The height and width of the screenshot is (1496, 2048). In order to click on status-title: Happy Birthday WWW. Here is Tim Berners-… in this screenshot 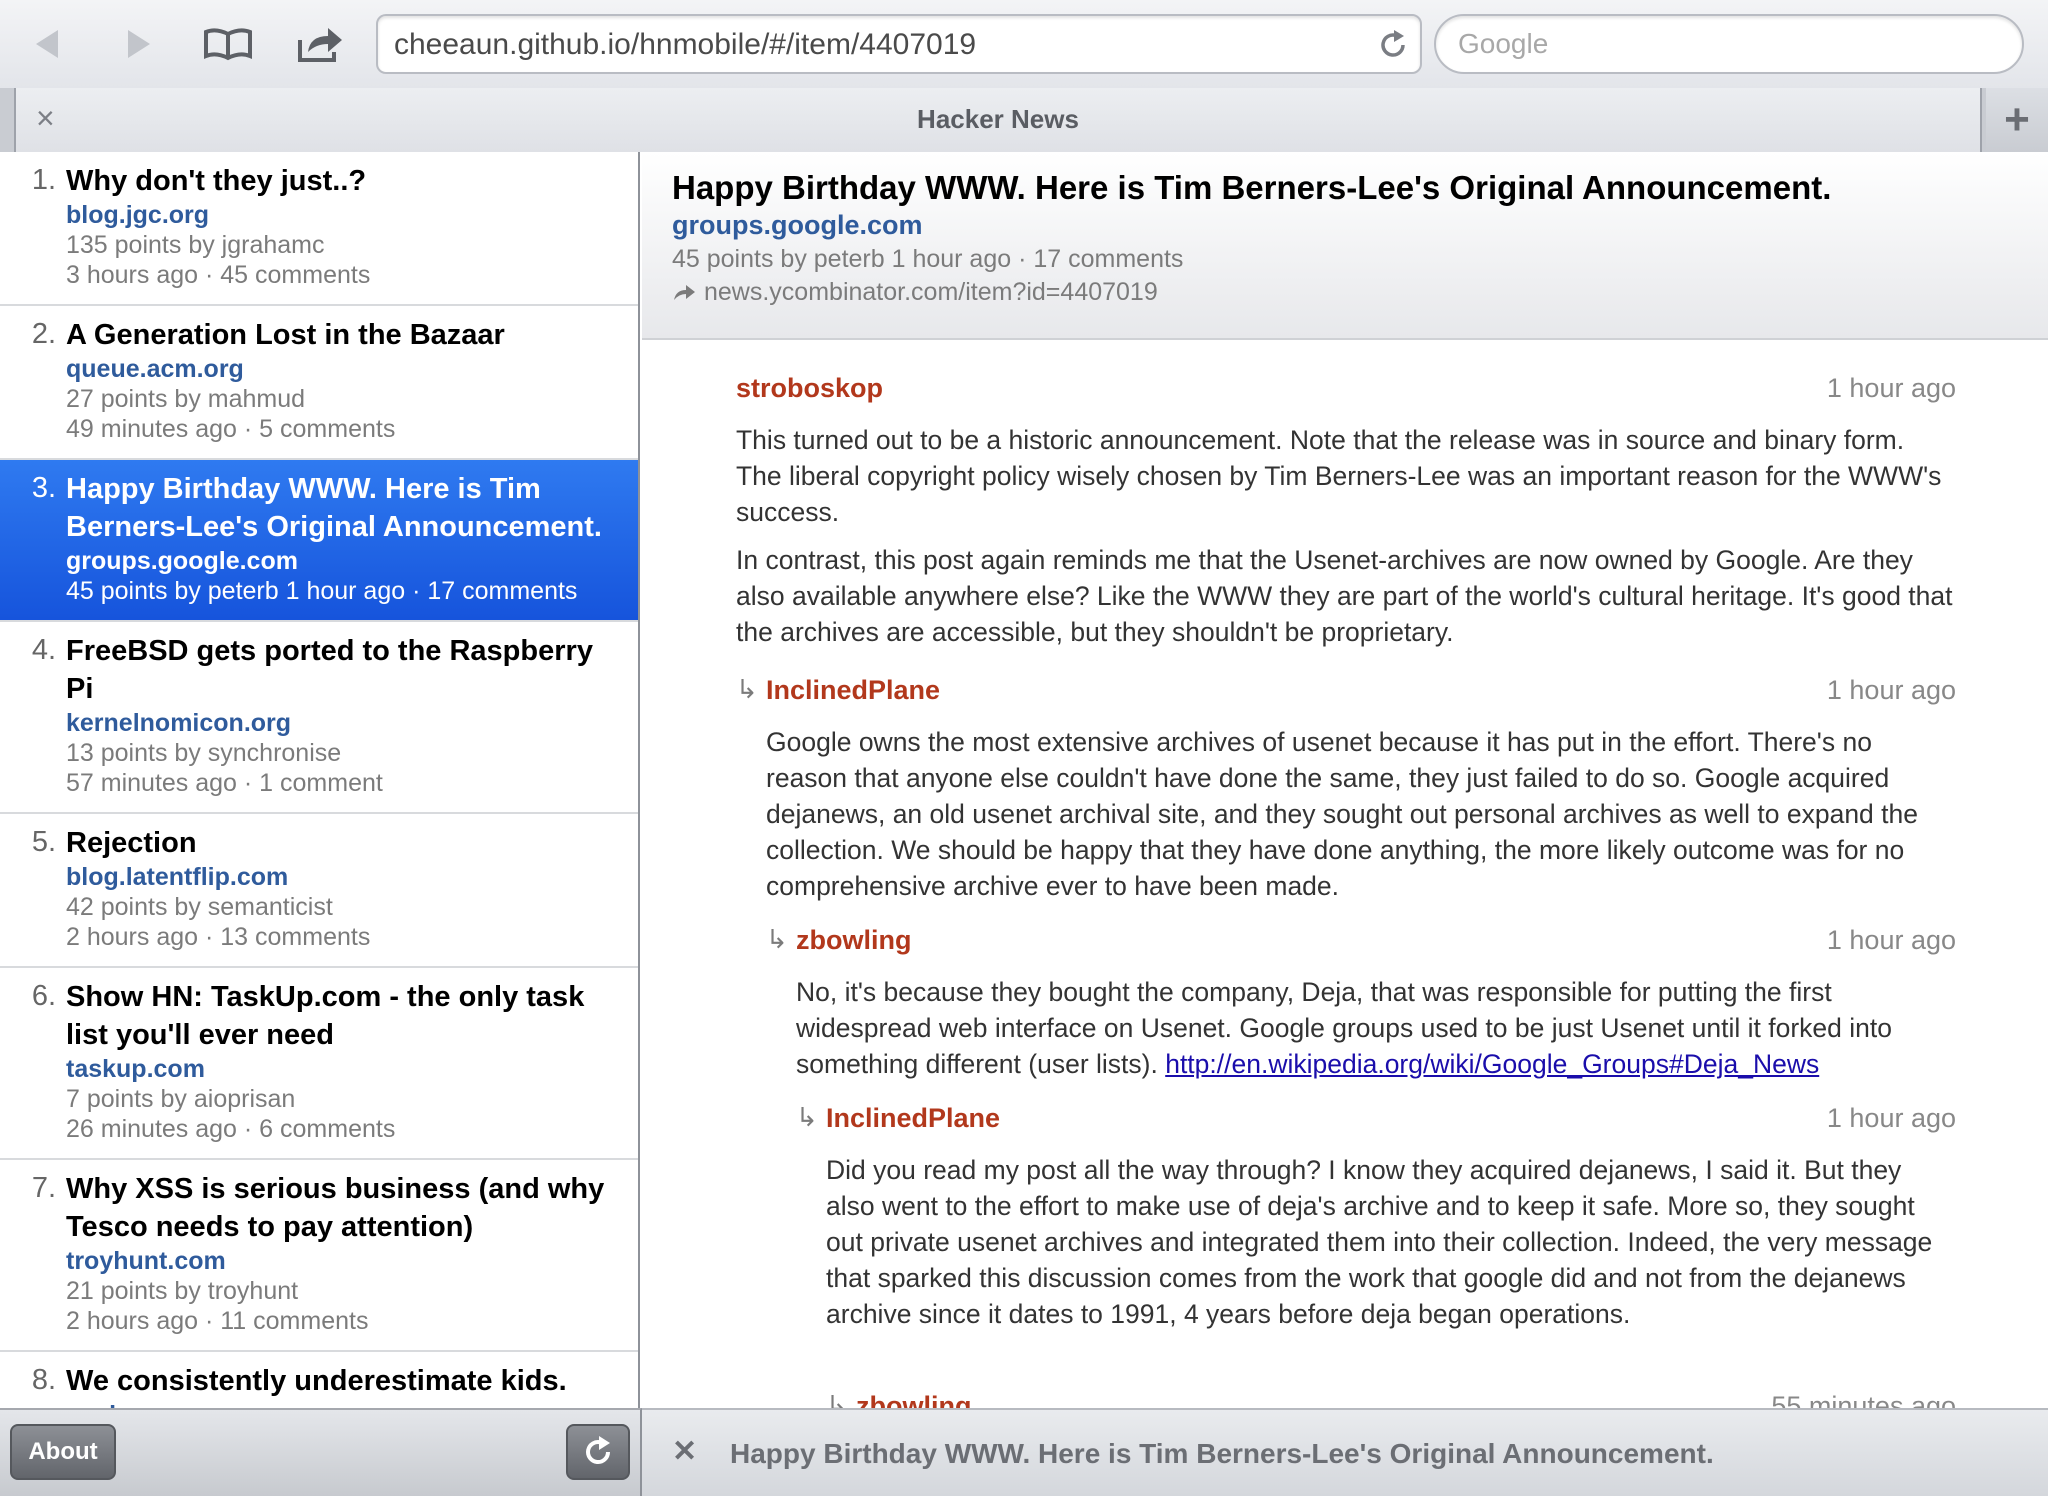, I will do `click(1222, 1453)`.